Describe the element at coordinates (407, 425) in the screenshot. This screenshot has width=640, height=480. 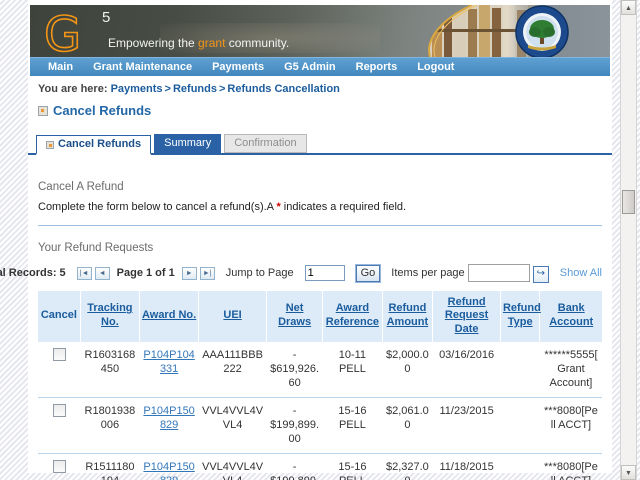
I see `refund-amount-cell: $2,061.00` at that location.